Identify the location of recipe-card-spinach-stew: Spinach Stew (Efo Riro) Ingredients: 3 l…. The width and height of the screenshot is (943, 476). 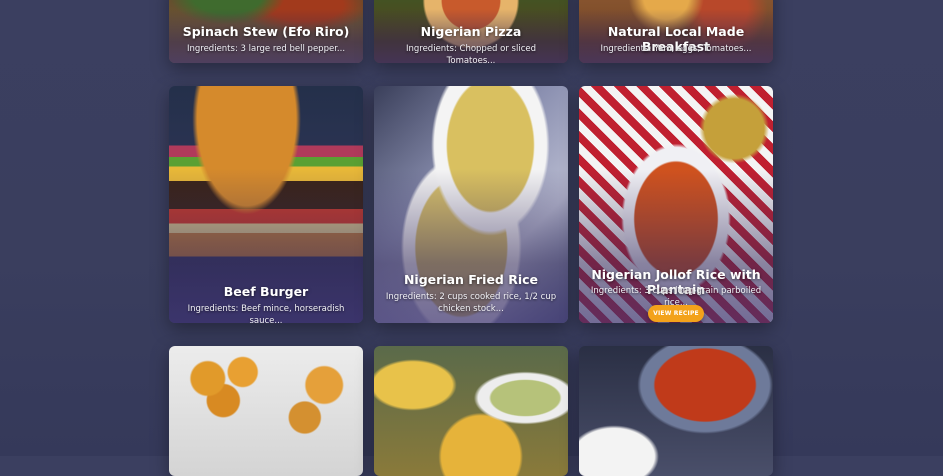
(266, 31).